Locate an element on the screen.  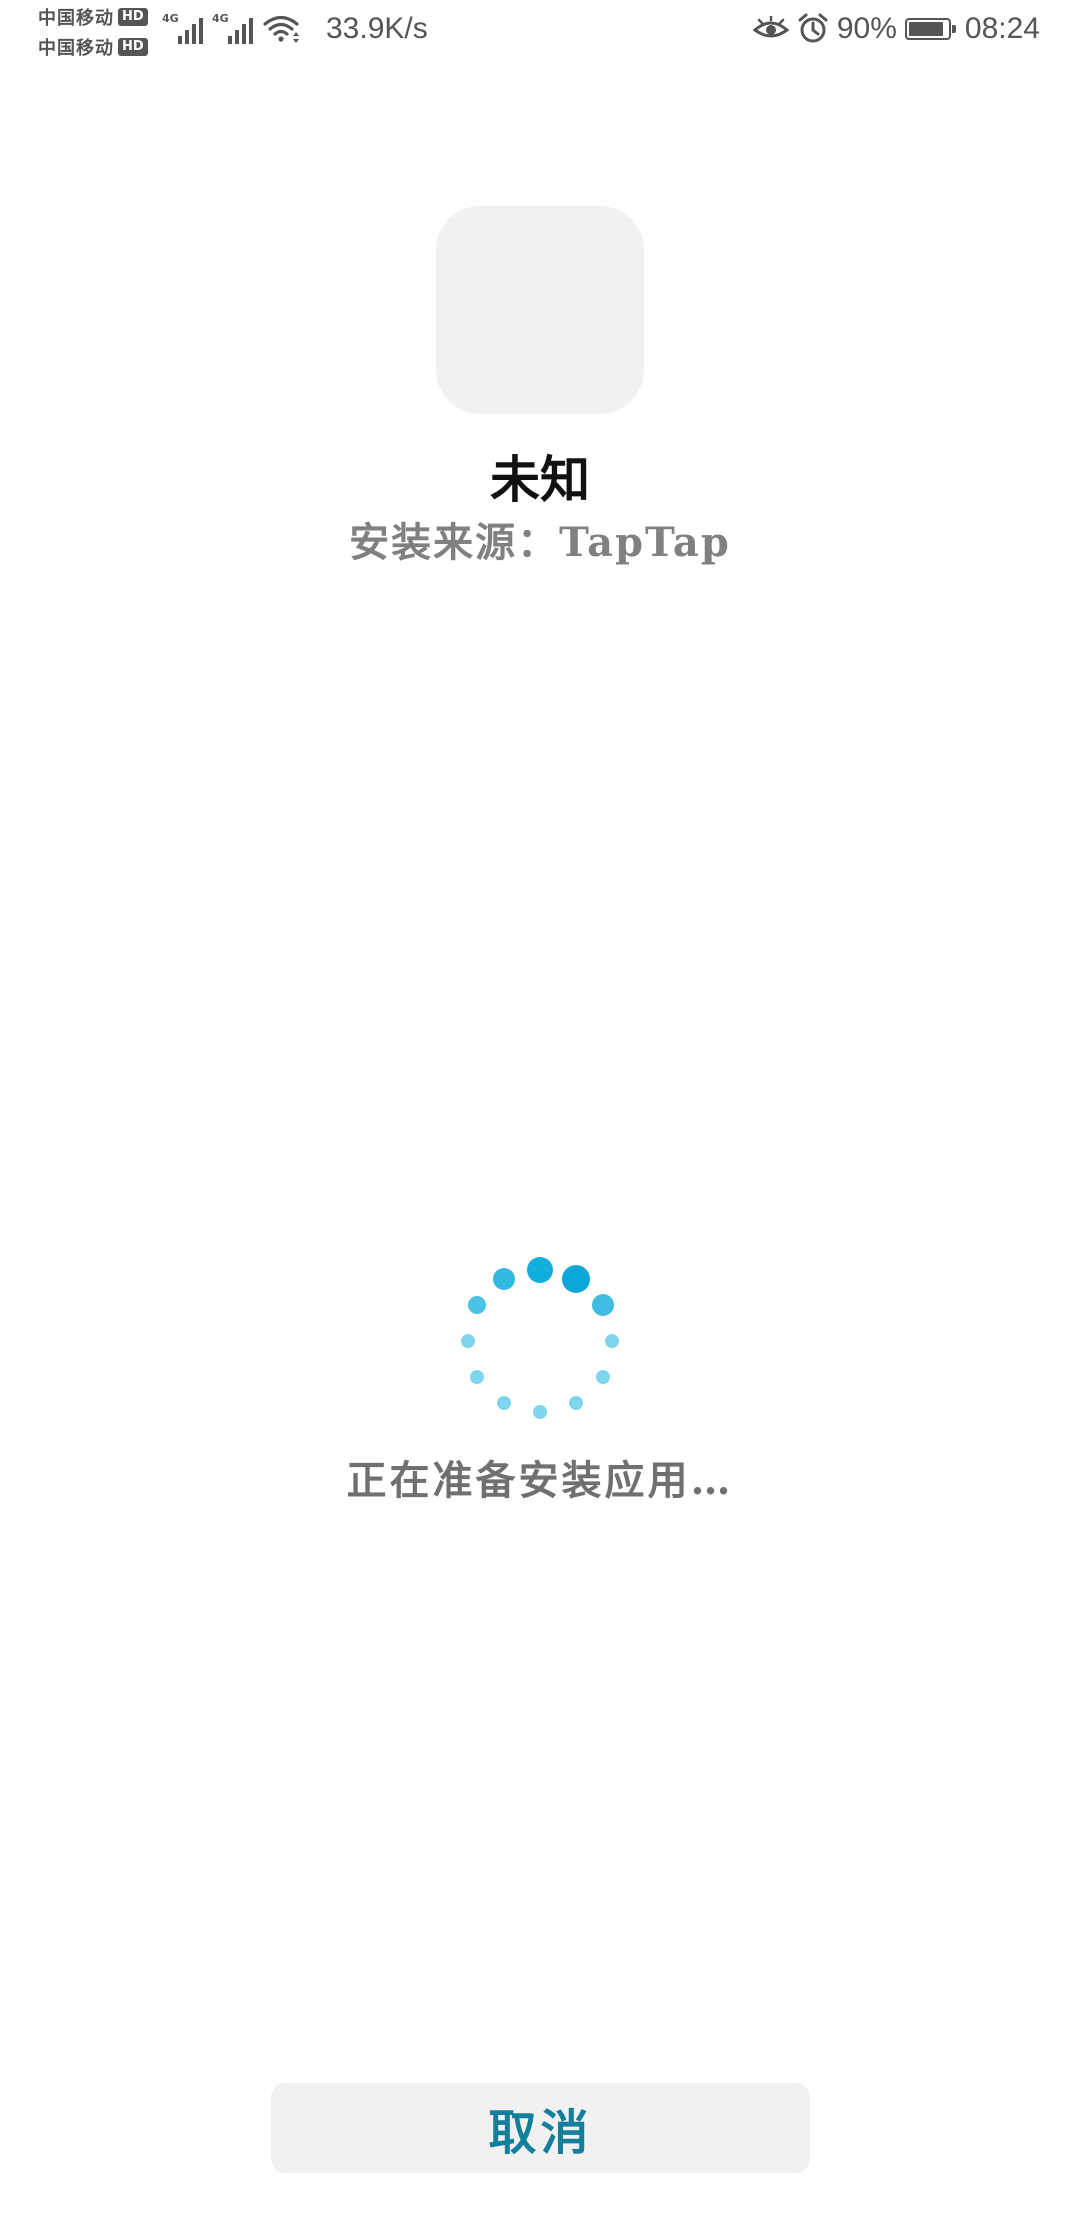
carrier-1: 中国移动 HD is located at coordinates (93, 17).